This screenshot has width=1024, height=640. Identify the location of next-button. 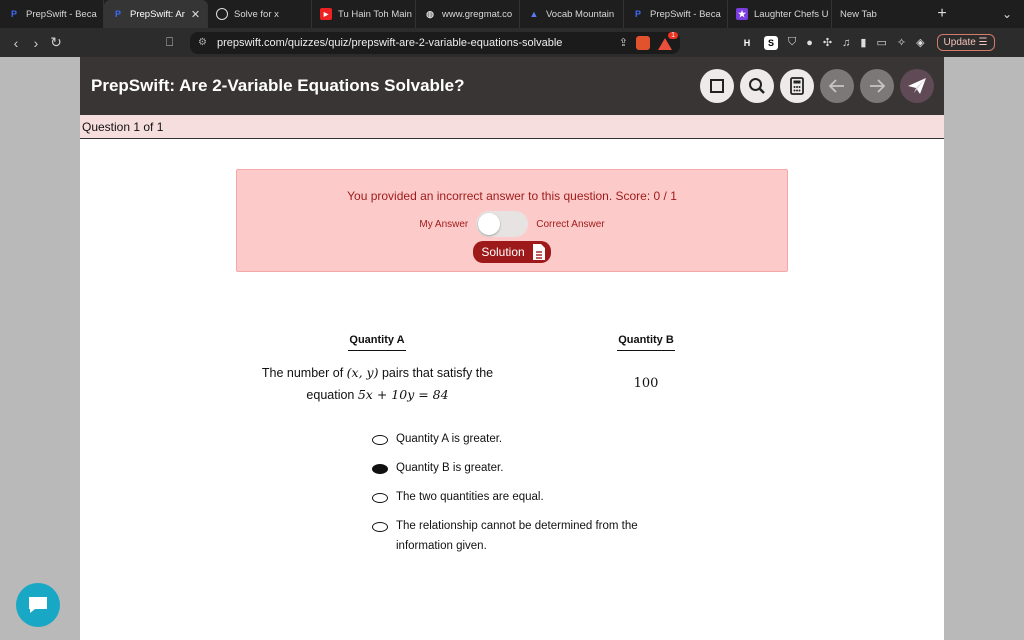
(877, 86).